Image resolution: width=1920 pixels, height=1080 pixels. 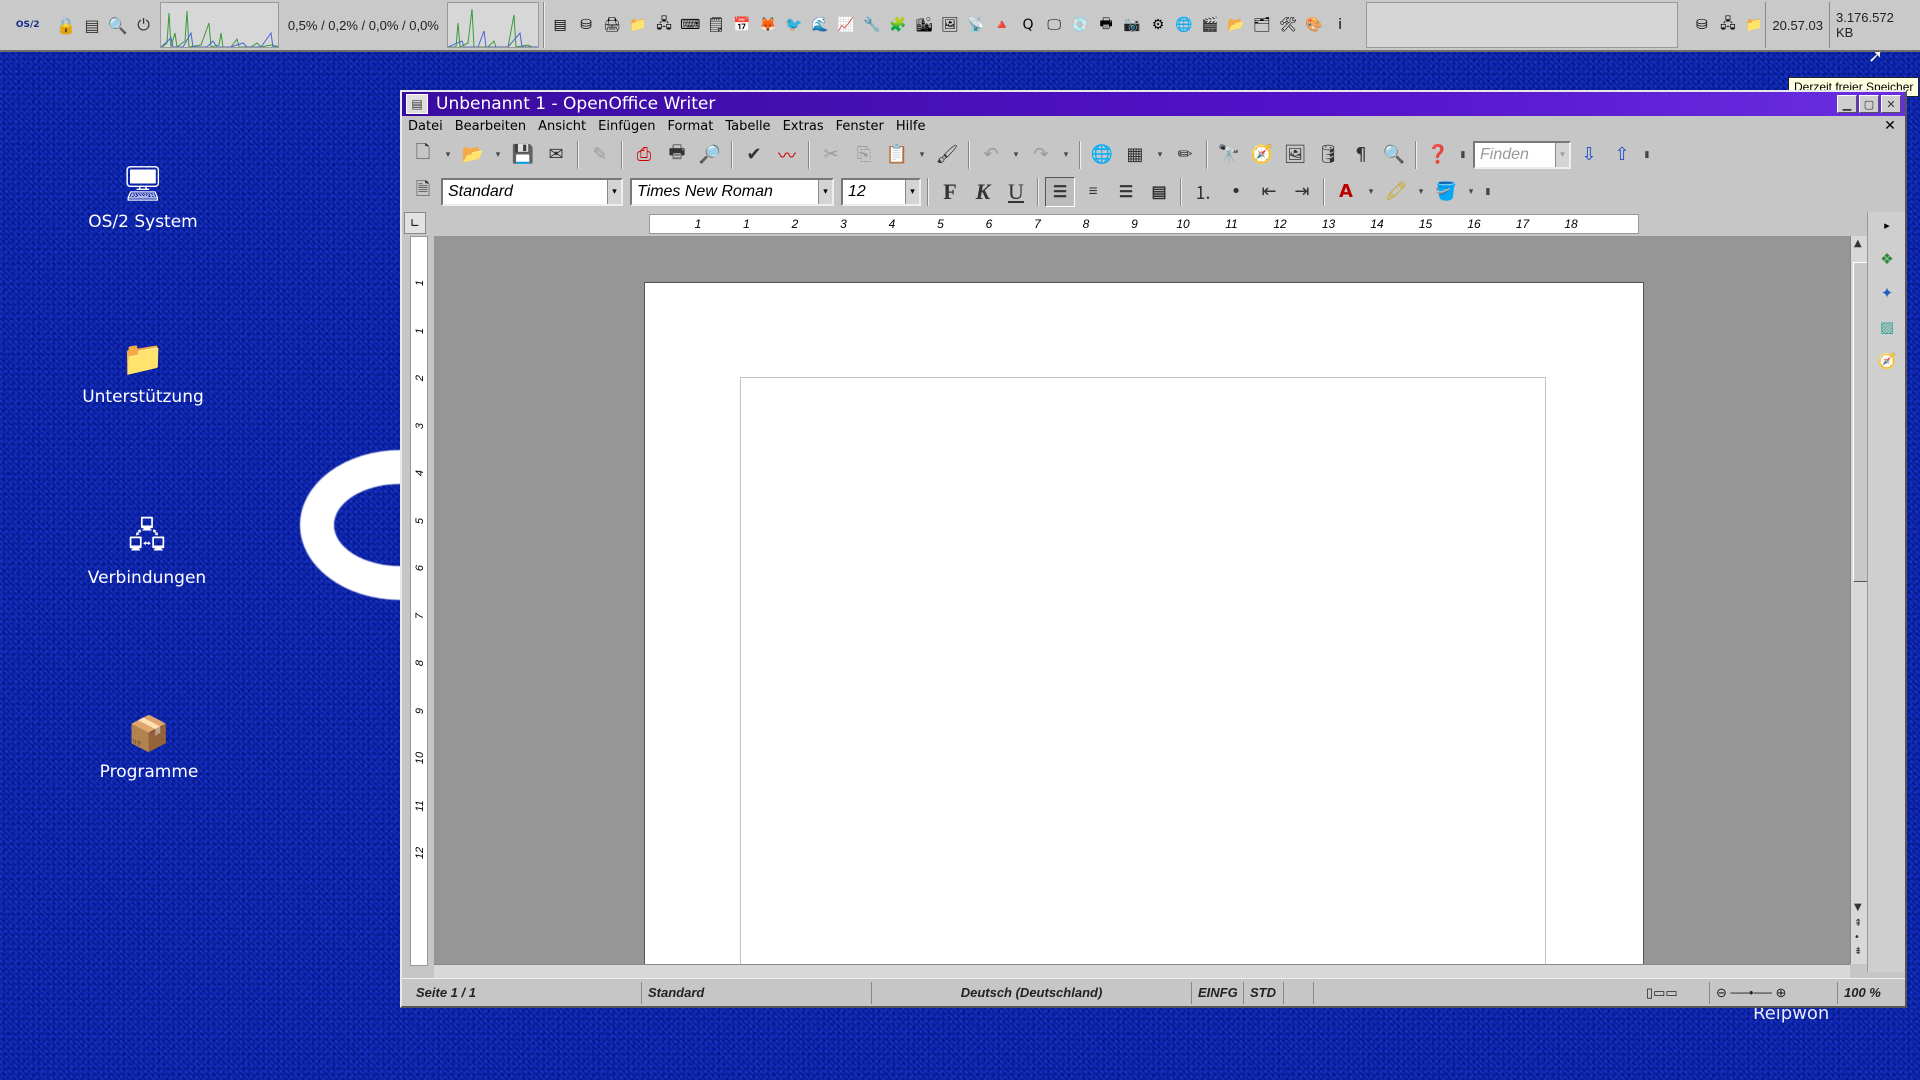 I want to click on sidebar-menu-icon: ▸, so click(x=1887, y=225).